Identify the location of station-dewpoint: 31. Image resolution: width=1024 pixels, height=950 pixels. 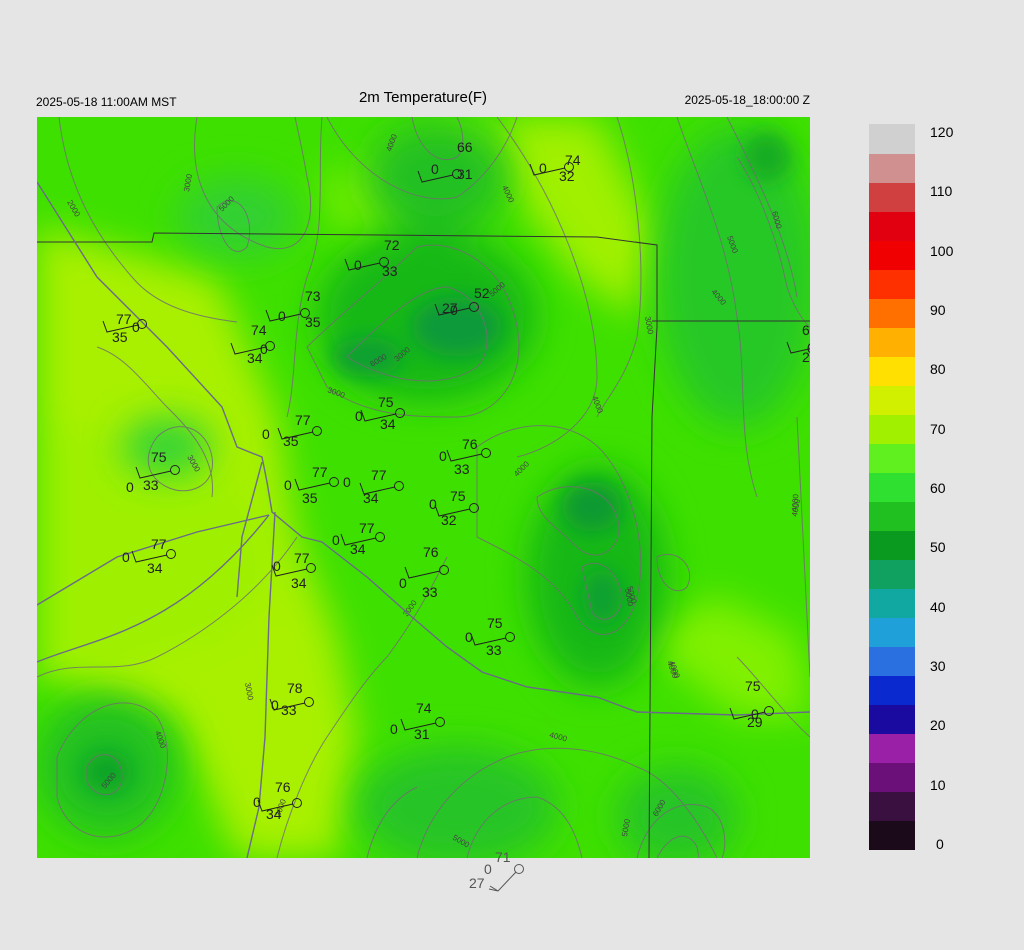
(465, 174).